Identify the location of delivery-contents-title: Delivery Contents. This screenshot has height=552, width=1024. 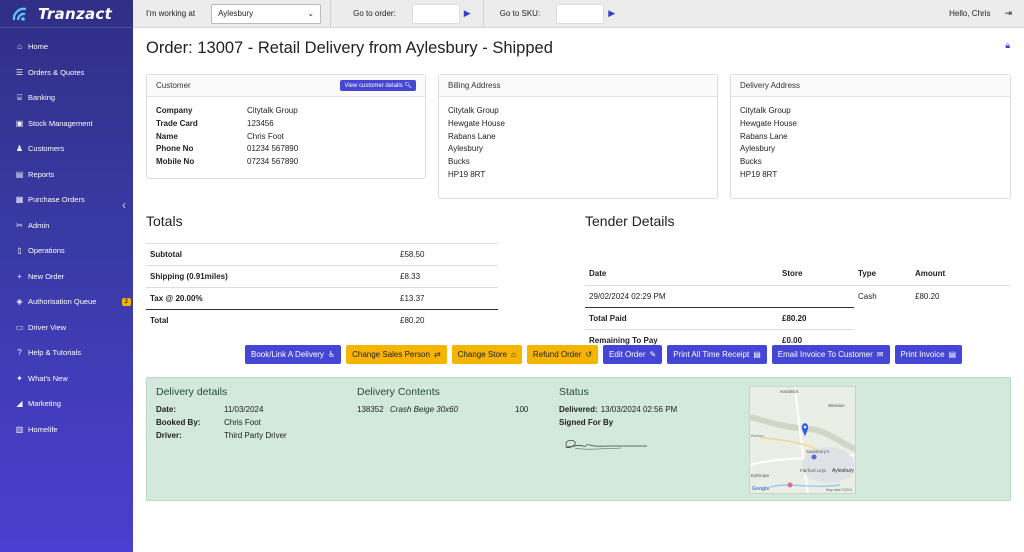
(398, 392).